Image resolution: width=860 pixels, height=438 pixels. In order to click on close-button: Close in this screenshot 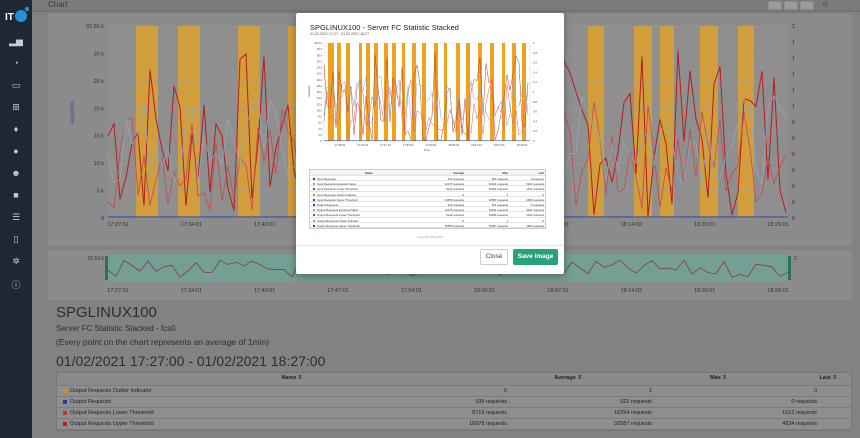, I will do `click(494, 257)`.